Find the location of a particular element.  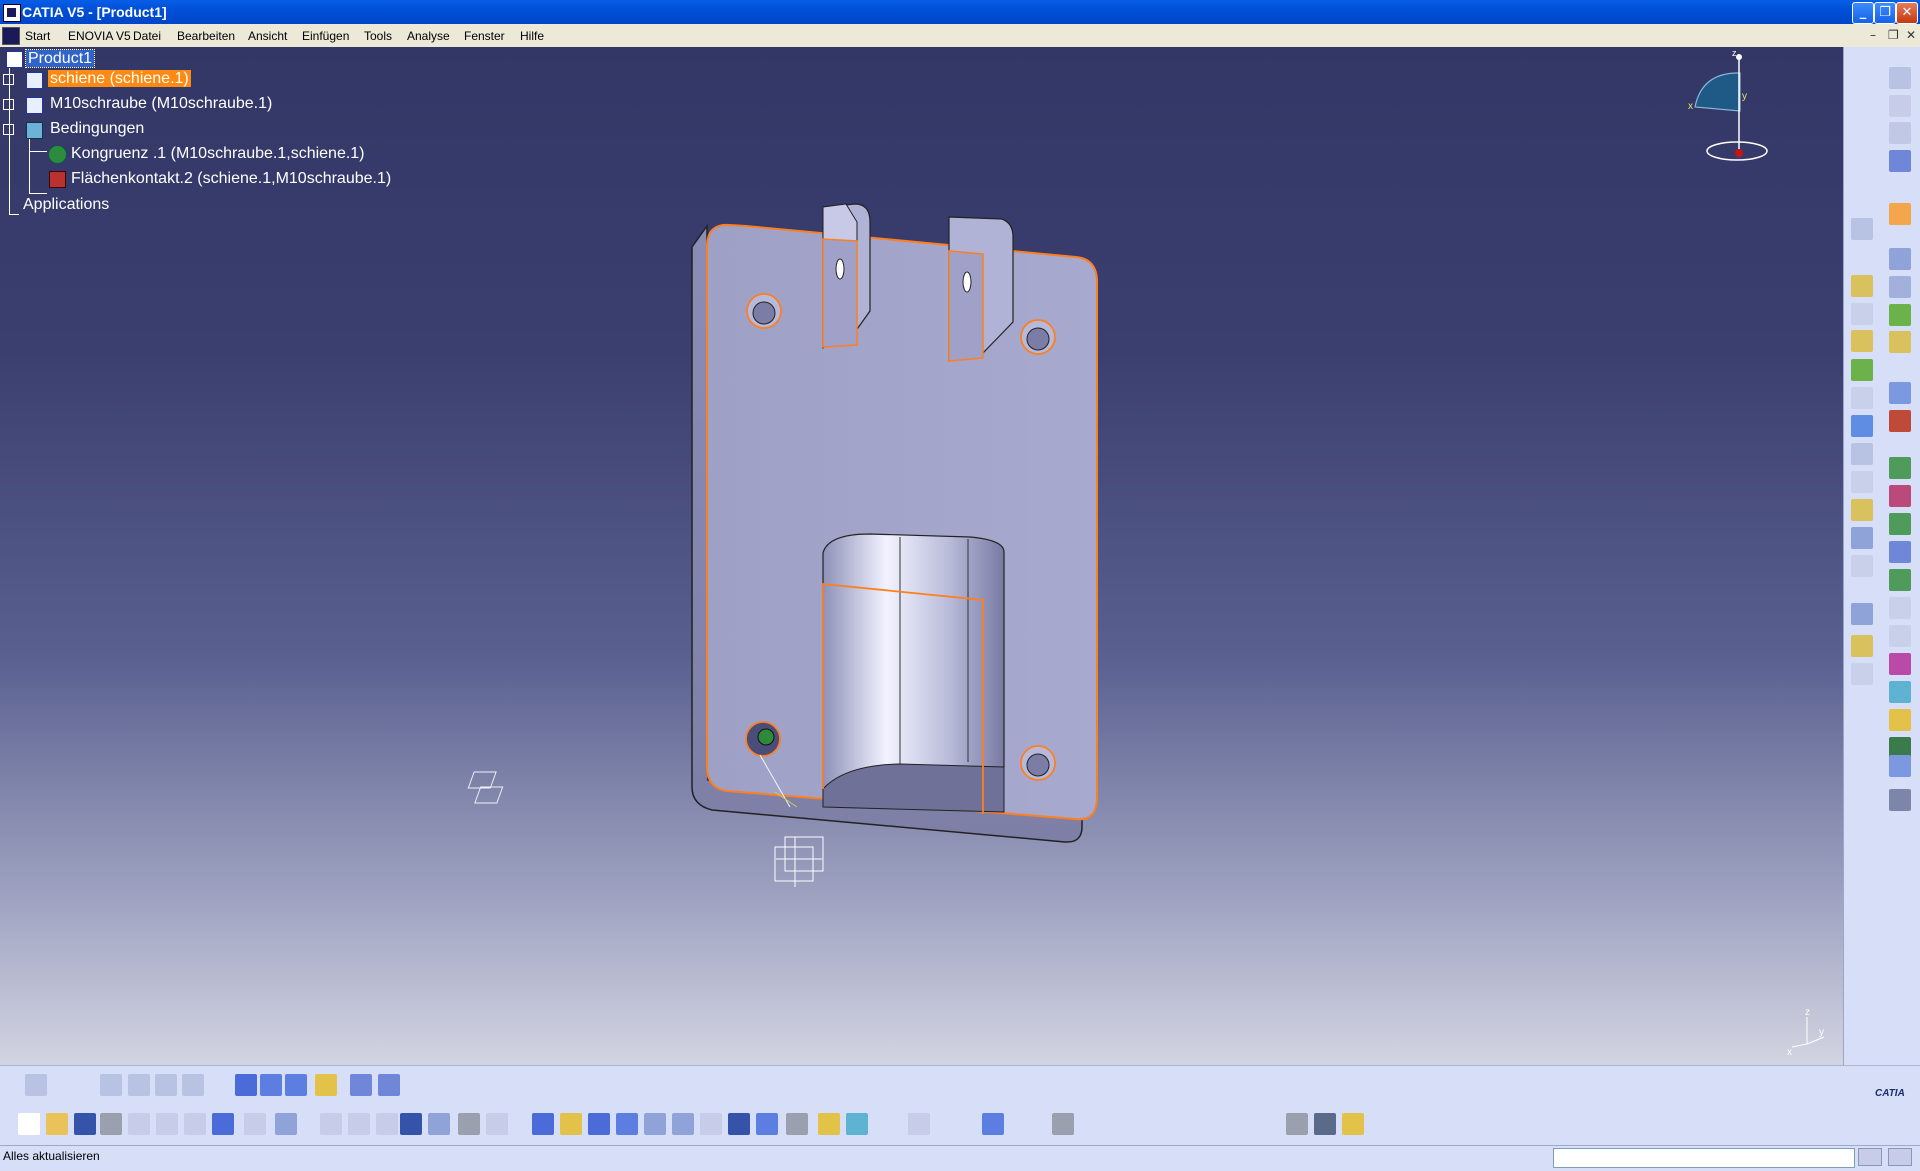

move-icon is located at coordinates (1862, 426).